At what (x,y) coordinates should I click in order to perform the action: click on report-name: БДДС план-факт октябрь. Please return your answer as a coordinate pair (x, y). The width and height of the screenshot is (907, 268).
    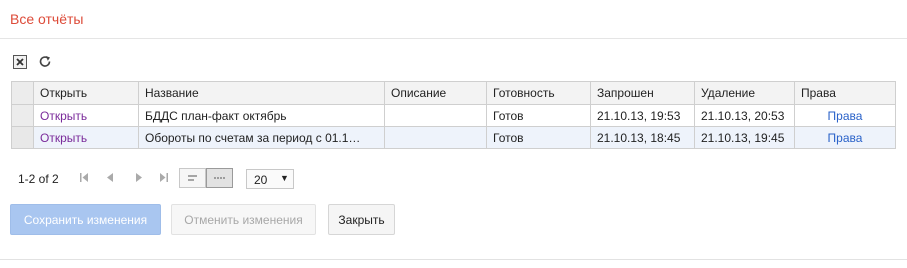
    Looking at the image, I should click on (261, 115).